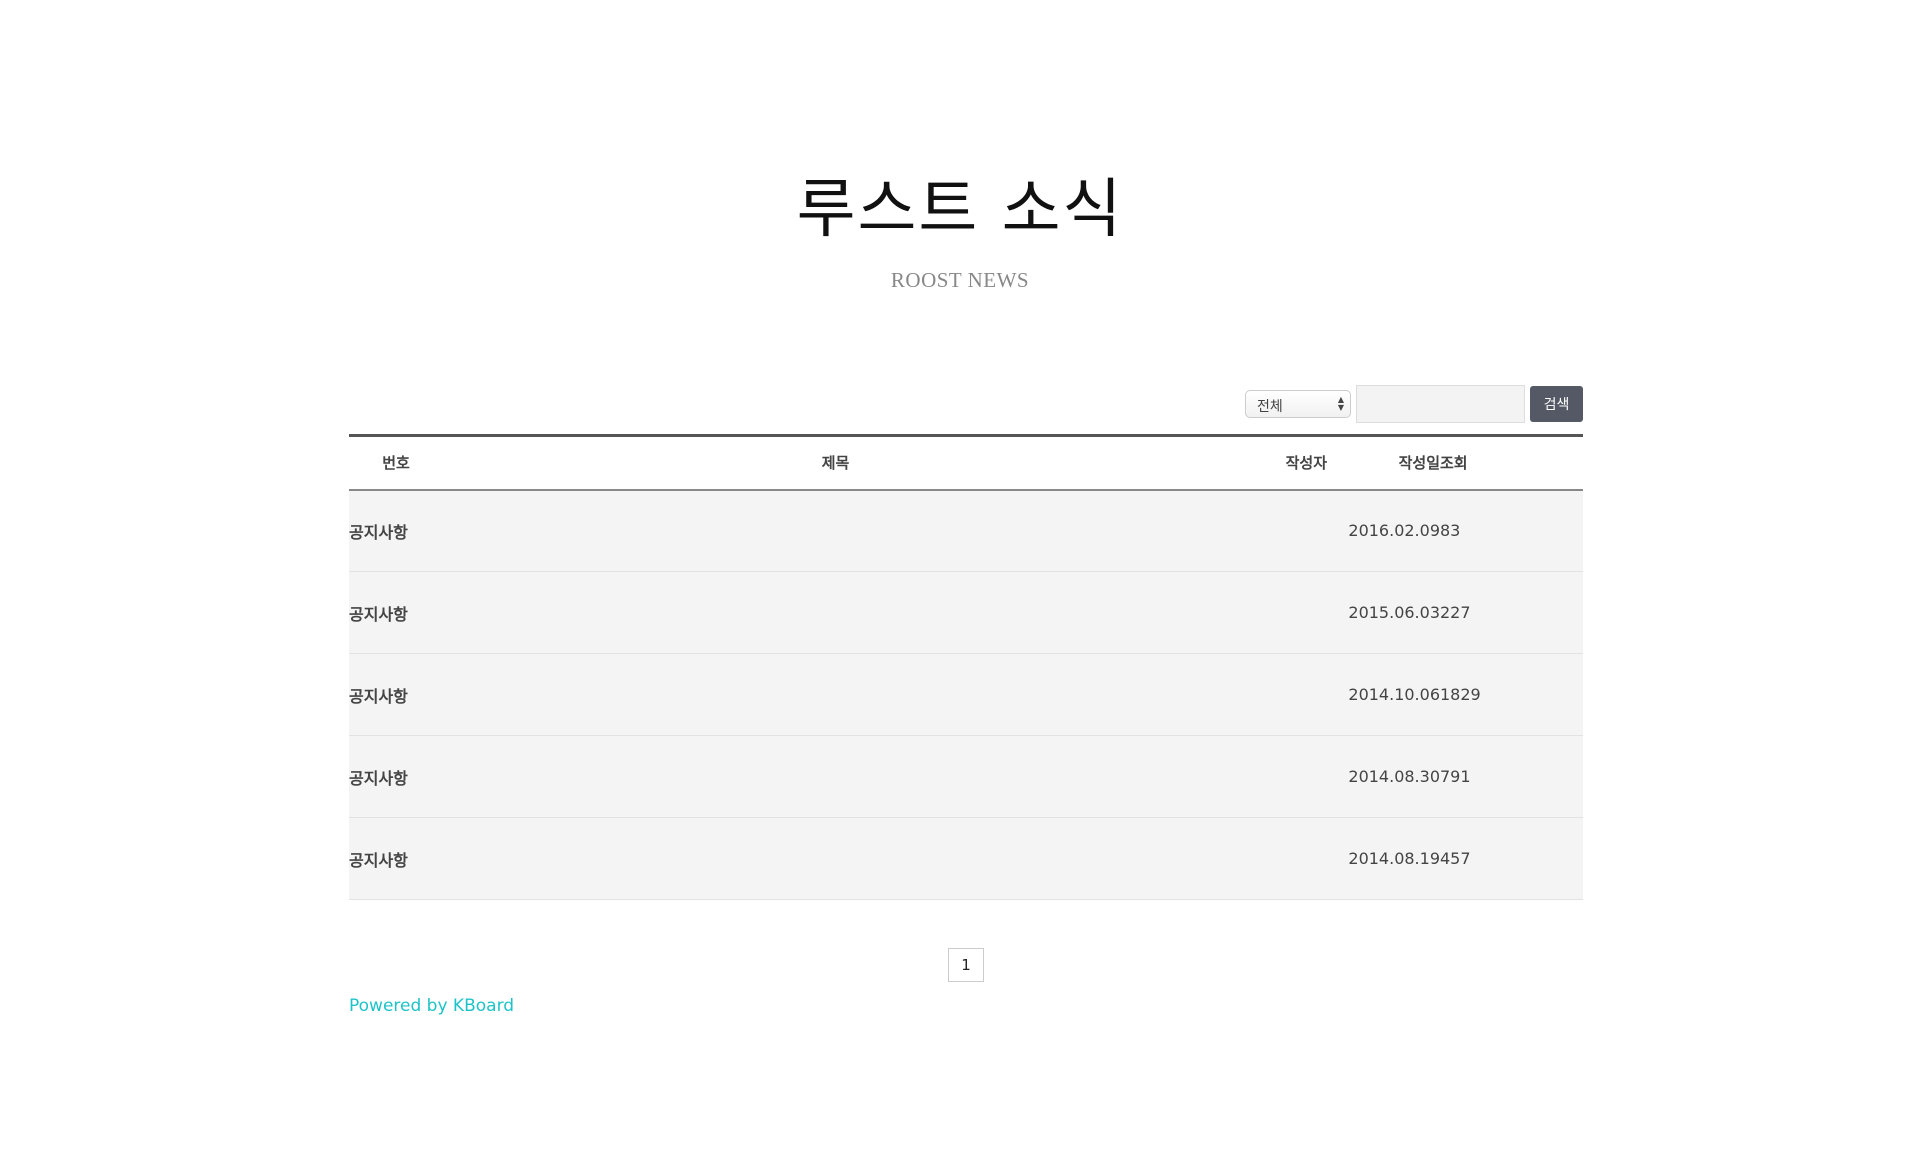 This screenshot has height=1156, width=1920. What do you see at coordinates (1394, 776) in the screenshot?
I see `post-date: 2014.08.30` at bounding box center [1394, 776].